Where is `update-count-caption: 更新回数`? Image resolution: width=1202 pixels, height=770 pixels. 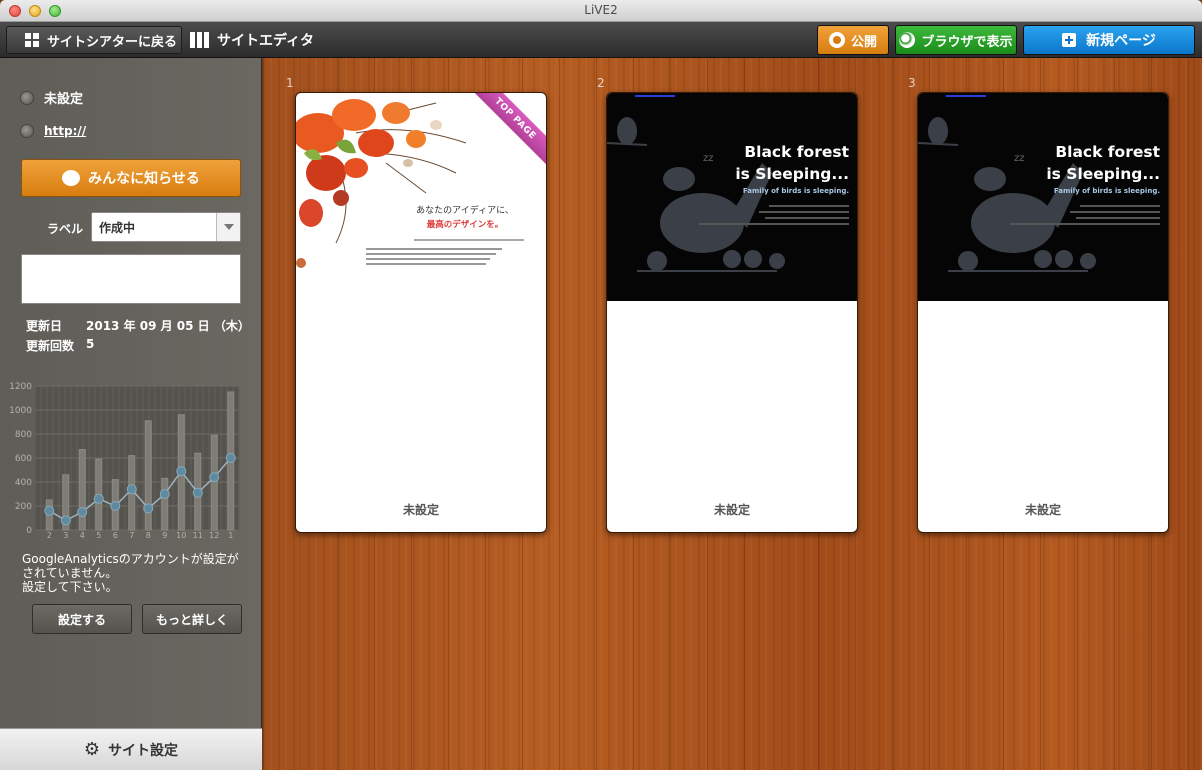 update-count-caption: 更新回数 is located at coordinates (50, 346).